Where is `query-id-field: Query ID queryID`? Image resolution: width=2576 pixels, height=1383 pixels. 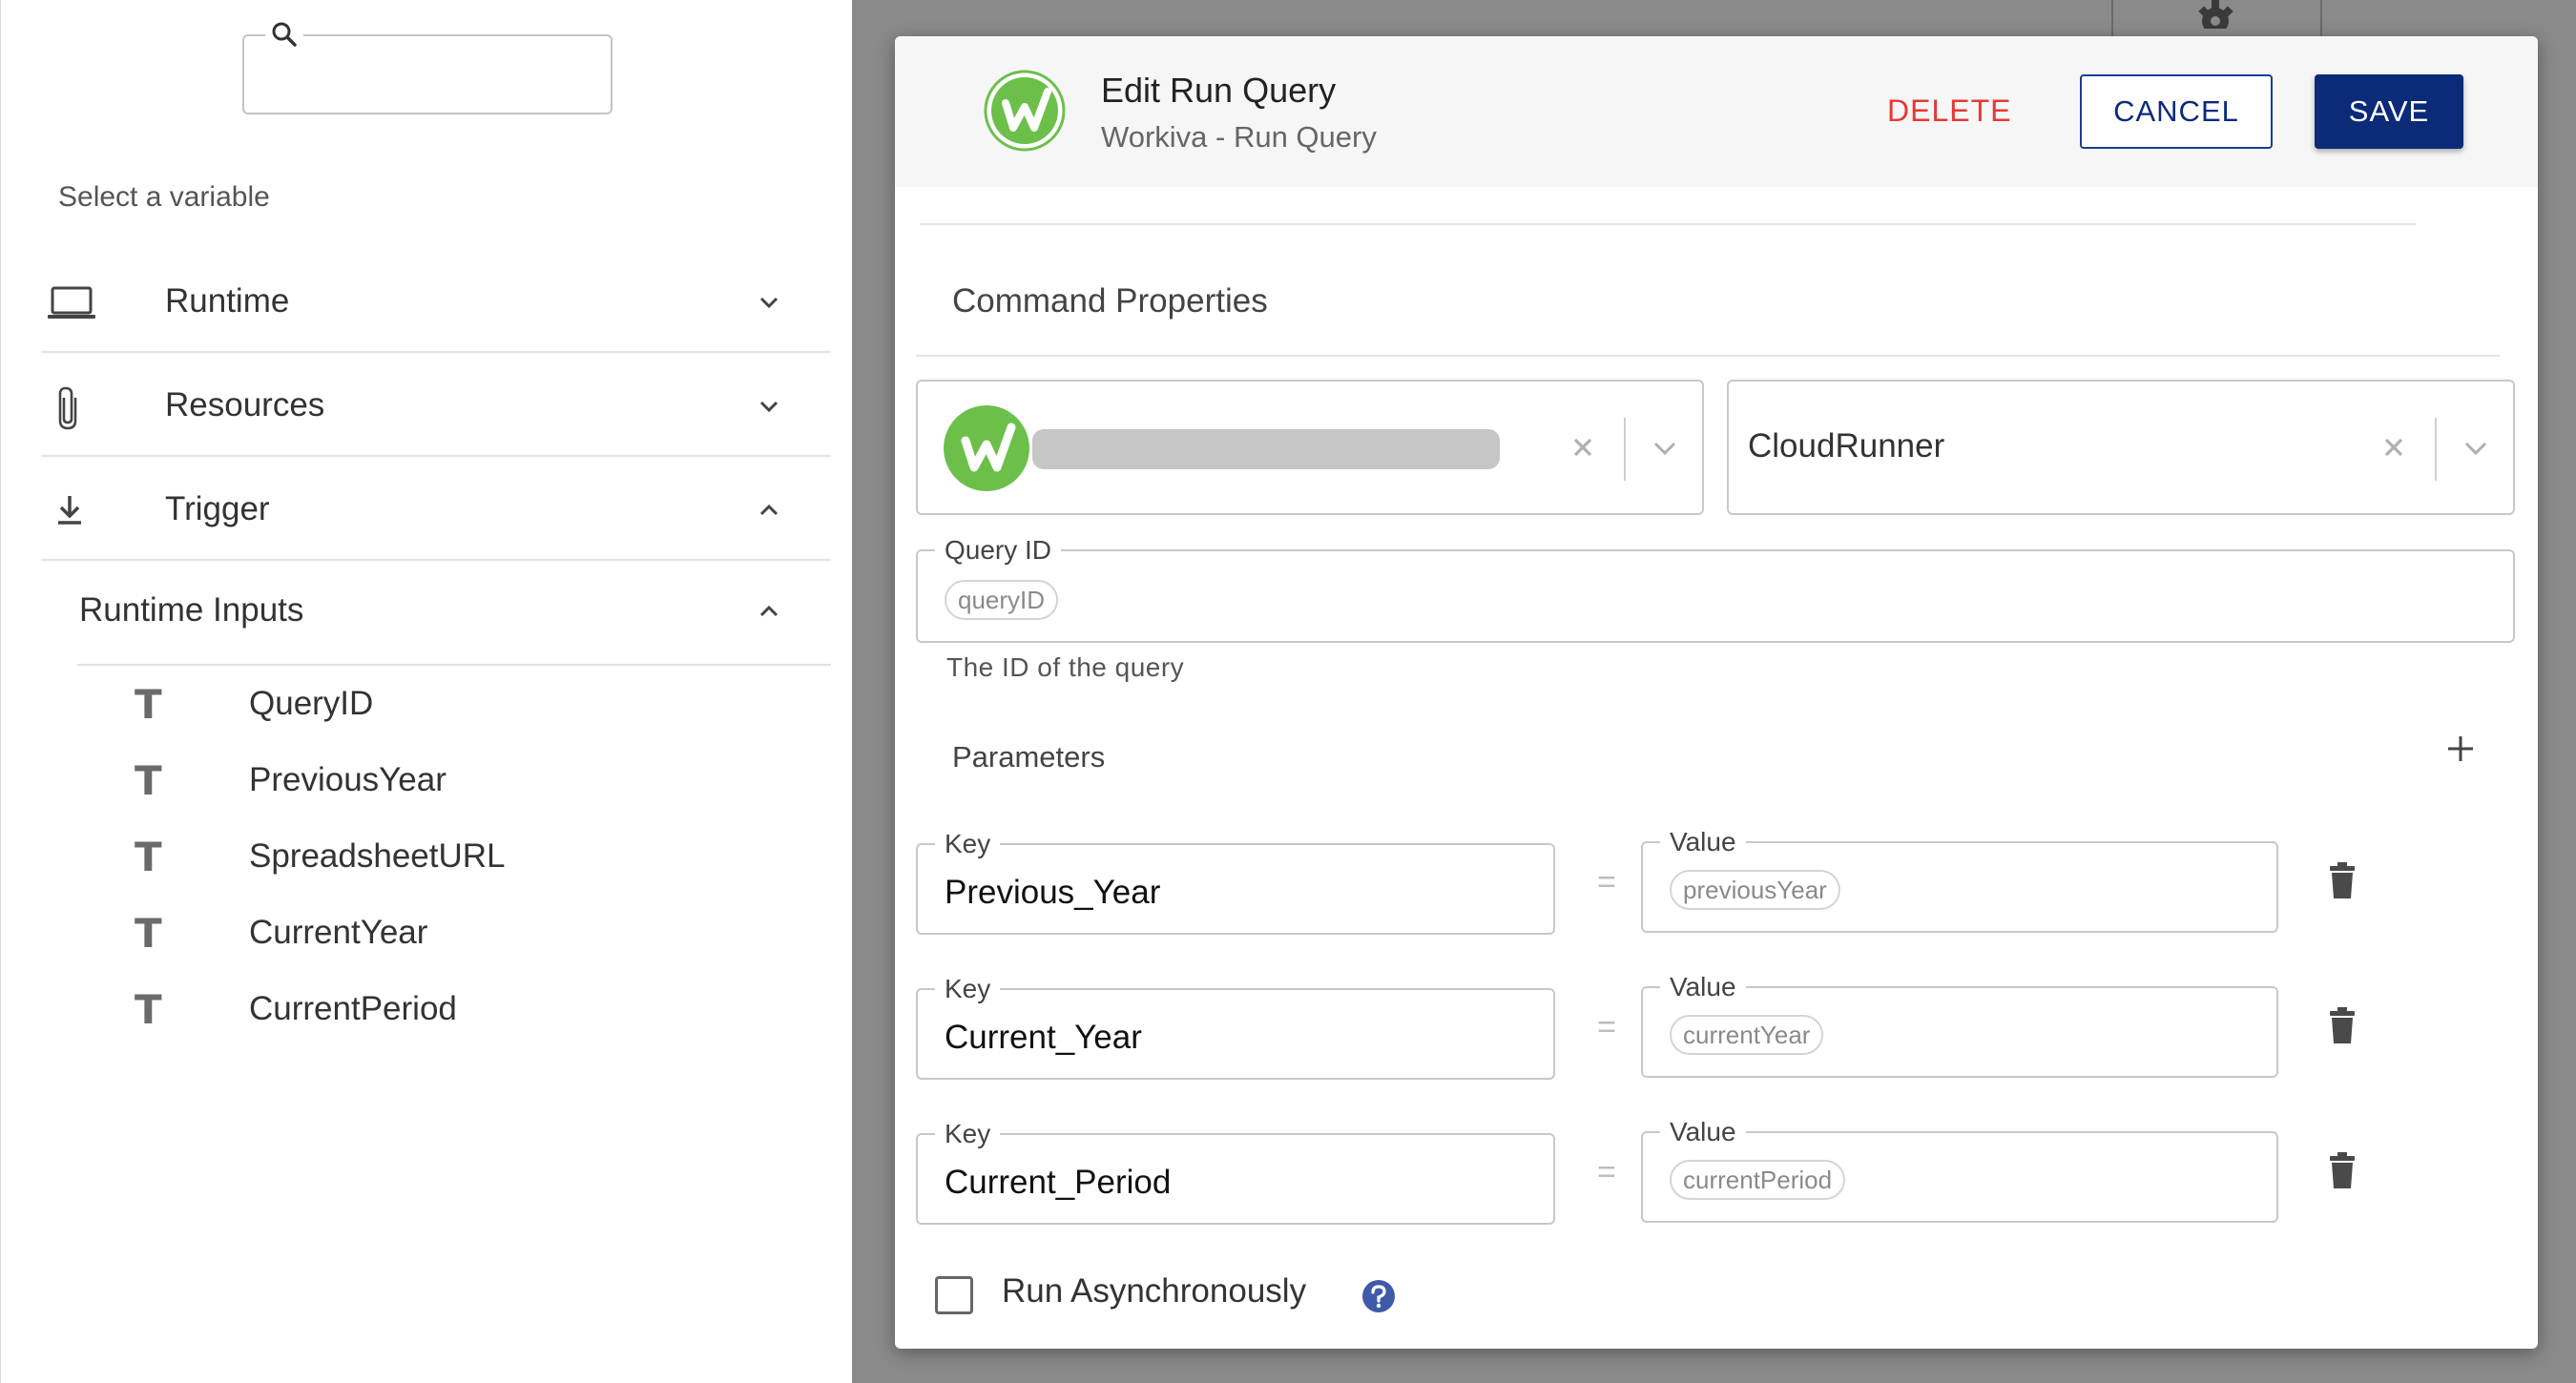
query-id-field: Query ID queryID is located at coordinates (1715, 589).